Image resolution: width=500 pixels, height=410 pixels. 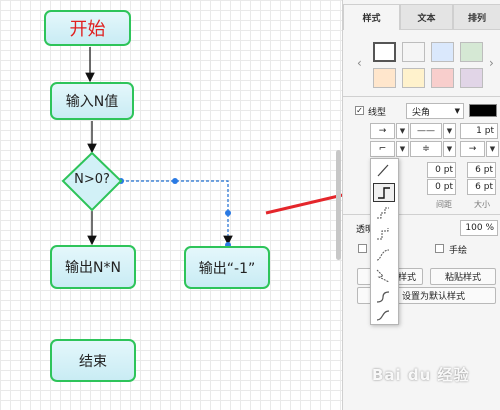 I want to click on option-checkbox, so click(x=362, y=248).